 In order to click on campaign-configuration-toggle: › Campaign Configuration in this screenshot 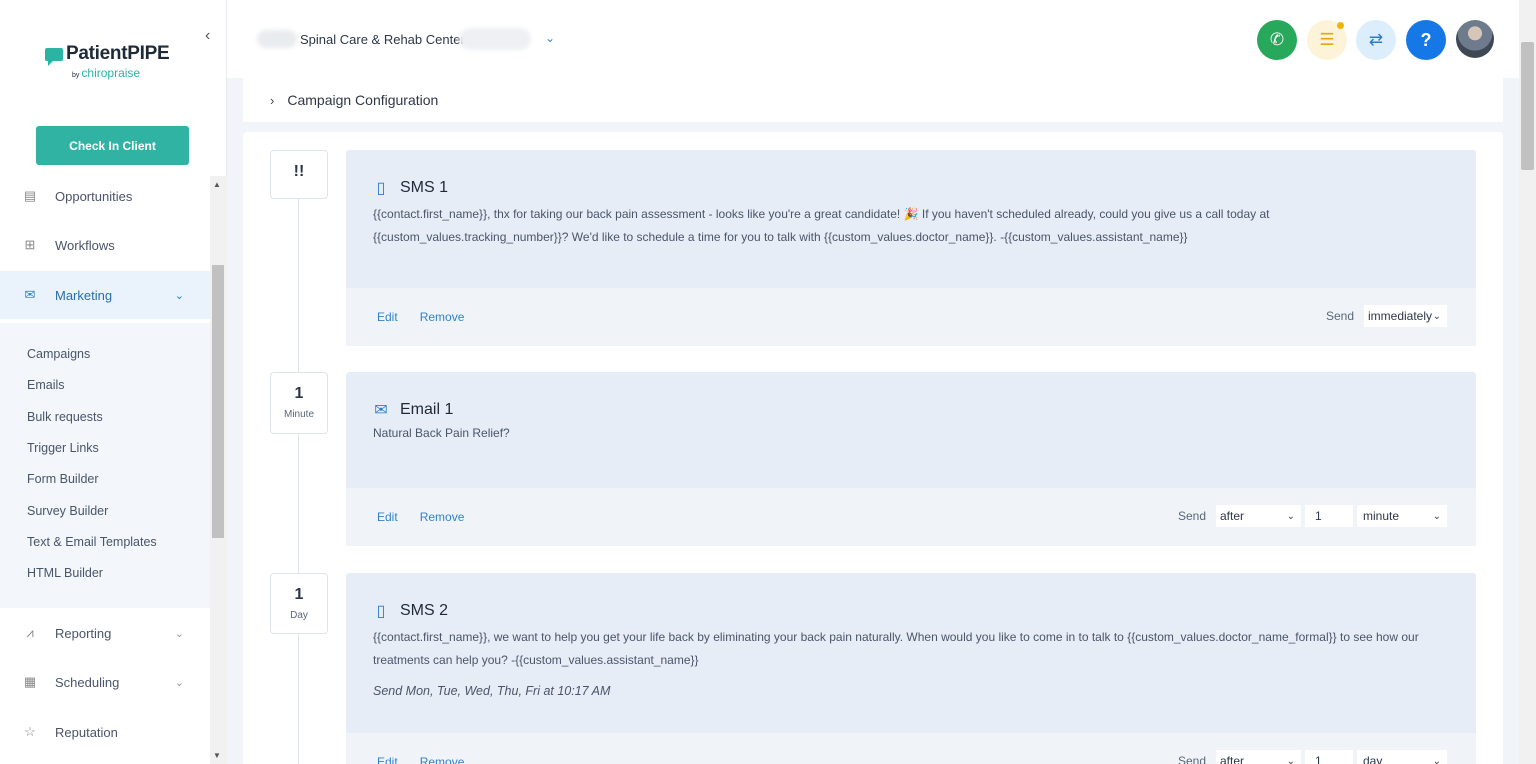, I will do `click(873, 100)`.